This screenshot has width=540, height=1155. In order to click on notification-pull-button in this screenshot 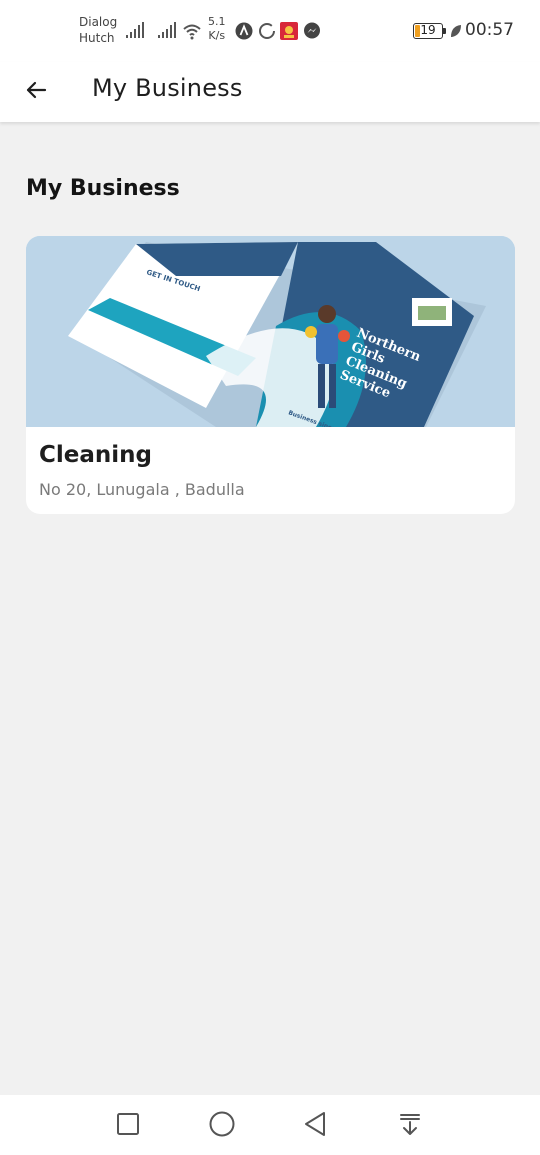, I will do `click(410, 1124)`.